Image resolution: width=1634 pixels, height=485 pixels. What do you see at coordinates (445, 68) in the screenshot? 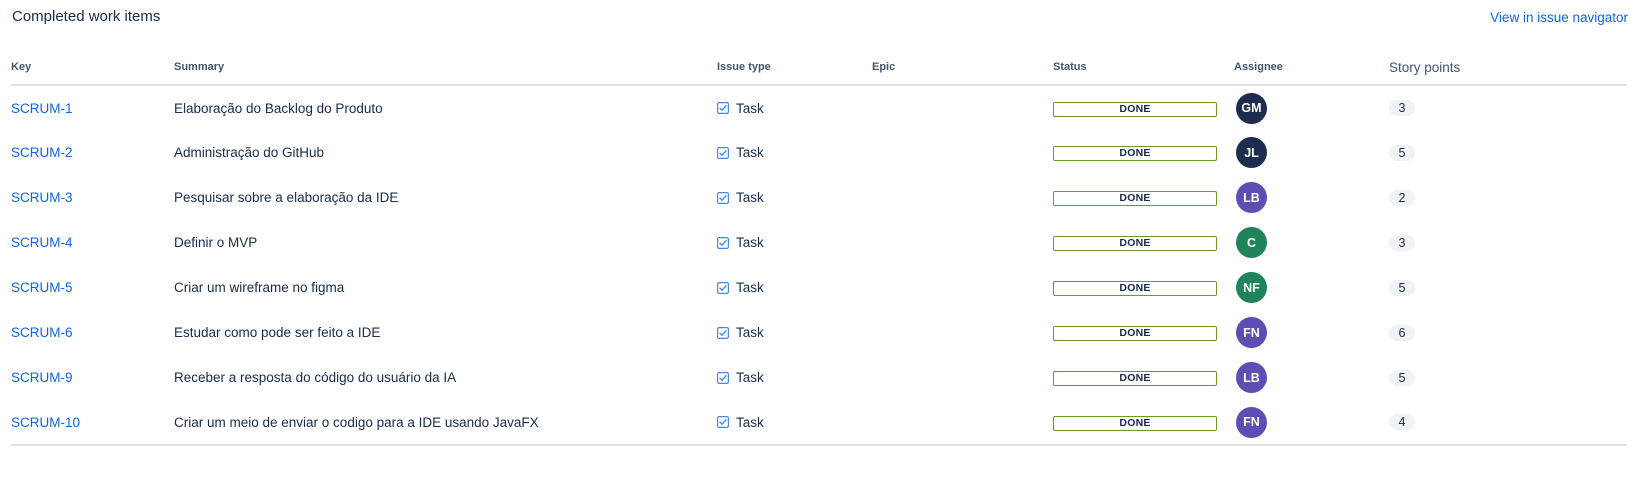
I see `column-header-summary: Summary` at bounding box center [445, 68].